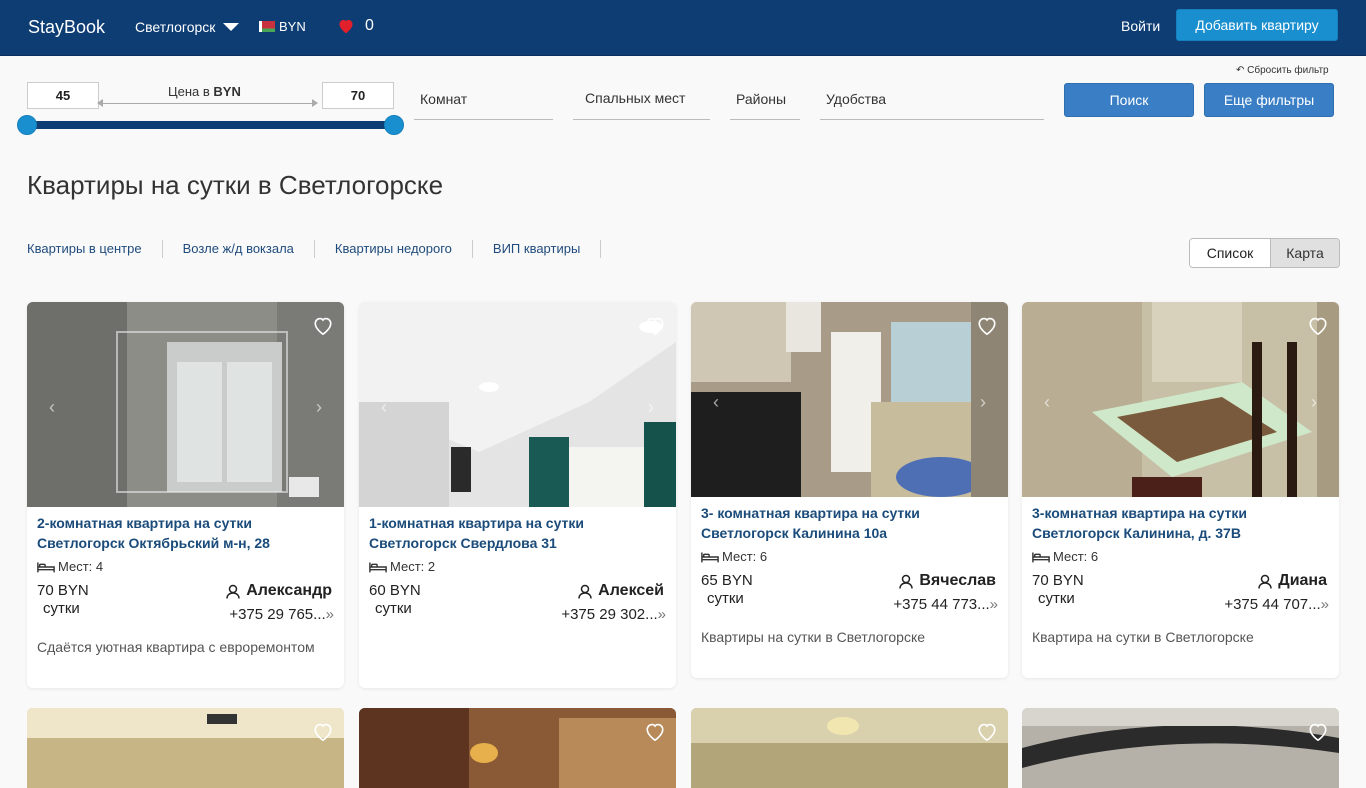 The height and width of the screenshot is (788, 1366). Describe the element at coordinates (235, 185) in the screenshot. I see `page-title: Квартиры на сутки в Светлогорске` at that location.